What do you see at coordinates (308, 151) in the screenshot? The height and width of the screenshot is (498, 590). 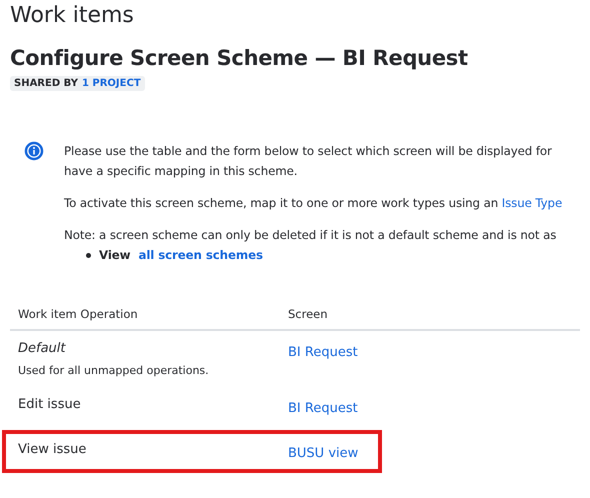 I see `info-text: Please use the table and the form below to select which screen will be displayed for` at bounding box center [308, 151].